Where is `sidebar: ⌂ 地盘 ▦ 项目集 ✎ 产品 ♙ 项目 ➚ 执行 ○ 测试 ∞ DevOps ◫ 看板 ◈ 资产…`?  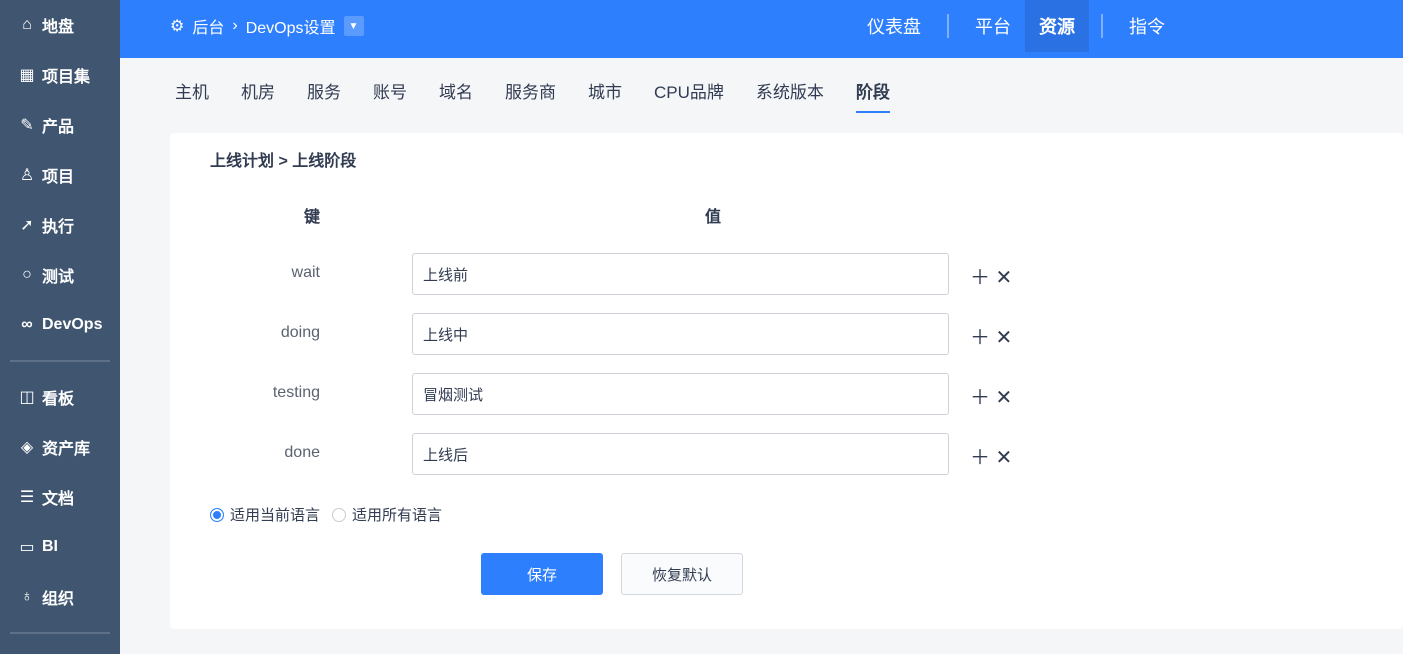
sidebar: ⌂ 地盘 ▦ 项目集 ✎ 产品 ♙ 项目 ➚ 执行 ○ 测试 ∞ DevOps ◫ 看板 ◈ 资产… is located at coordinates (60, 327).